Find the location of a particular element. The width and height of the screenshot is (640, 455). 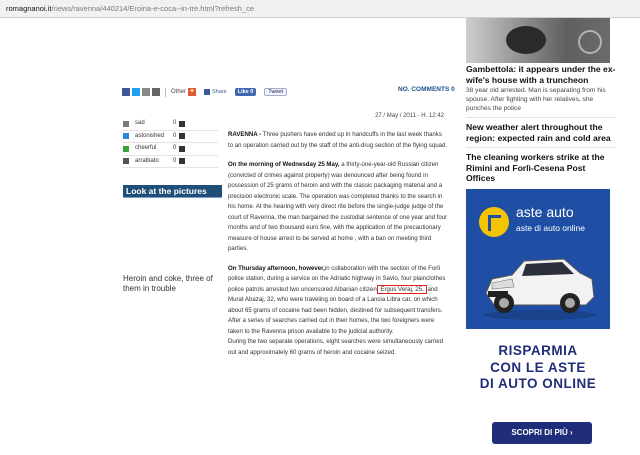

cheerful-swatch is located at coordinates (126, 148).